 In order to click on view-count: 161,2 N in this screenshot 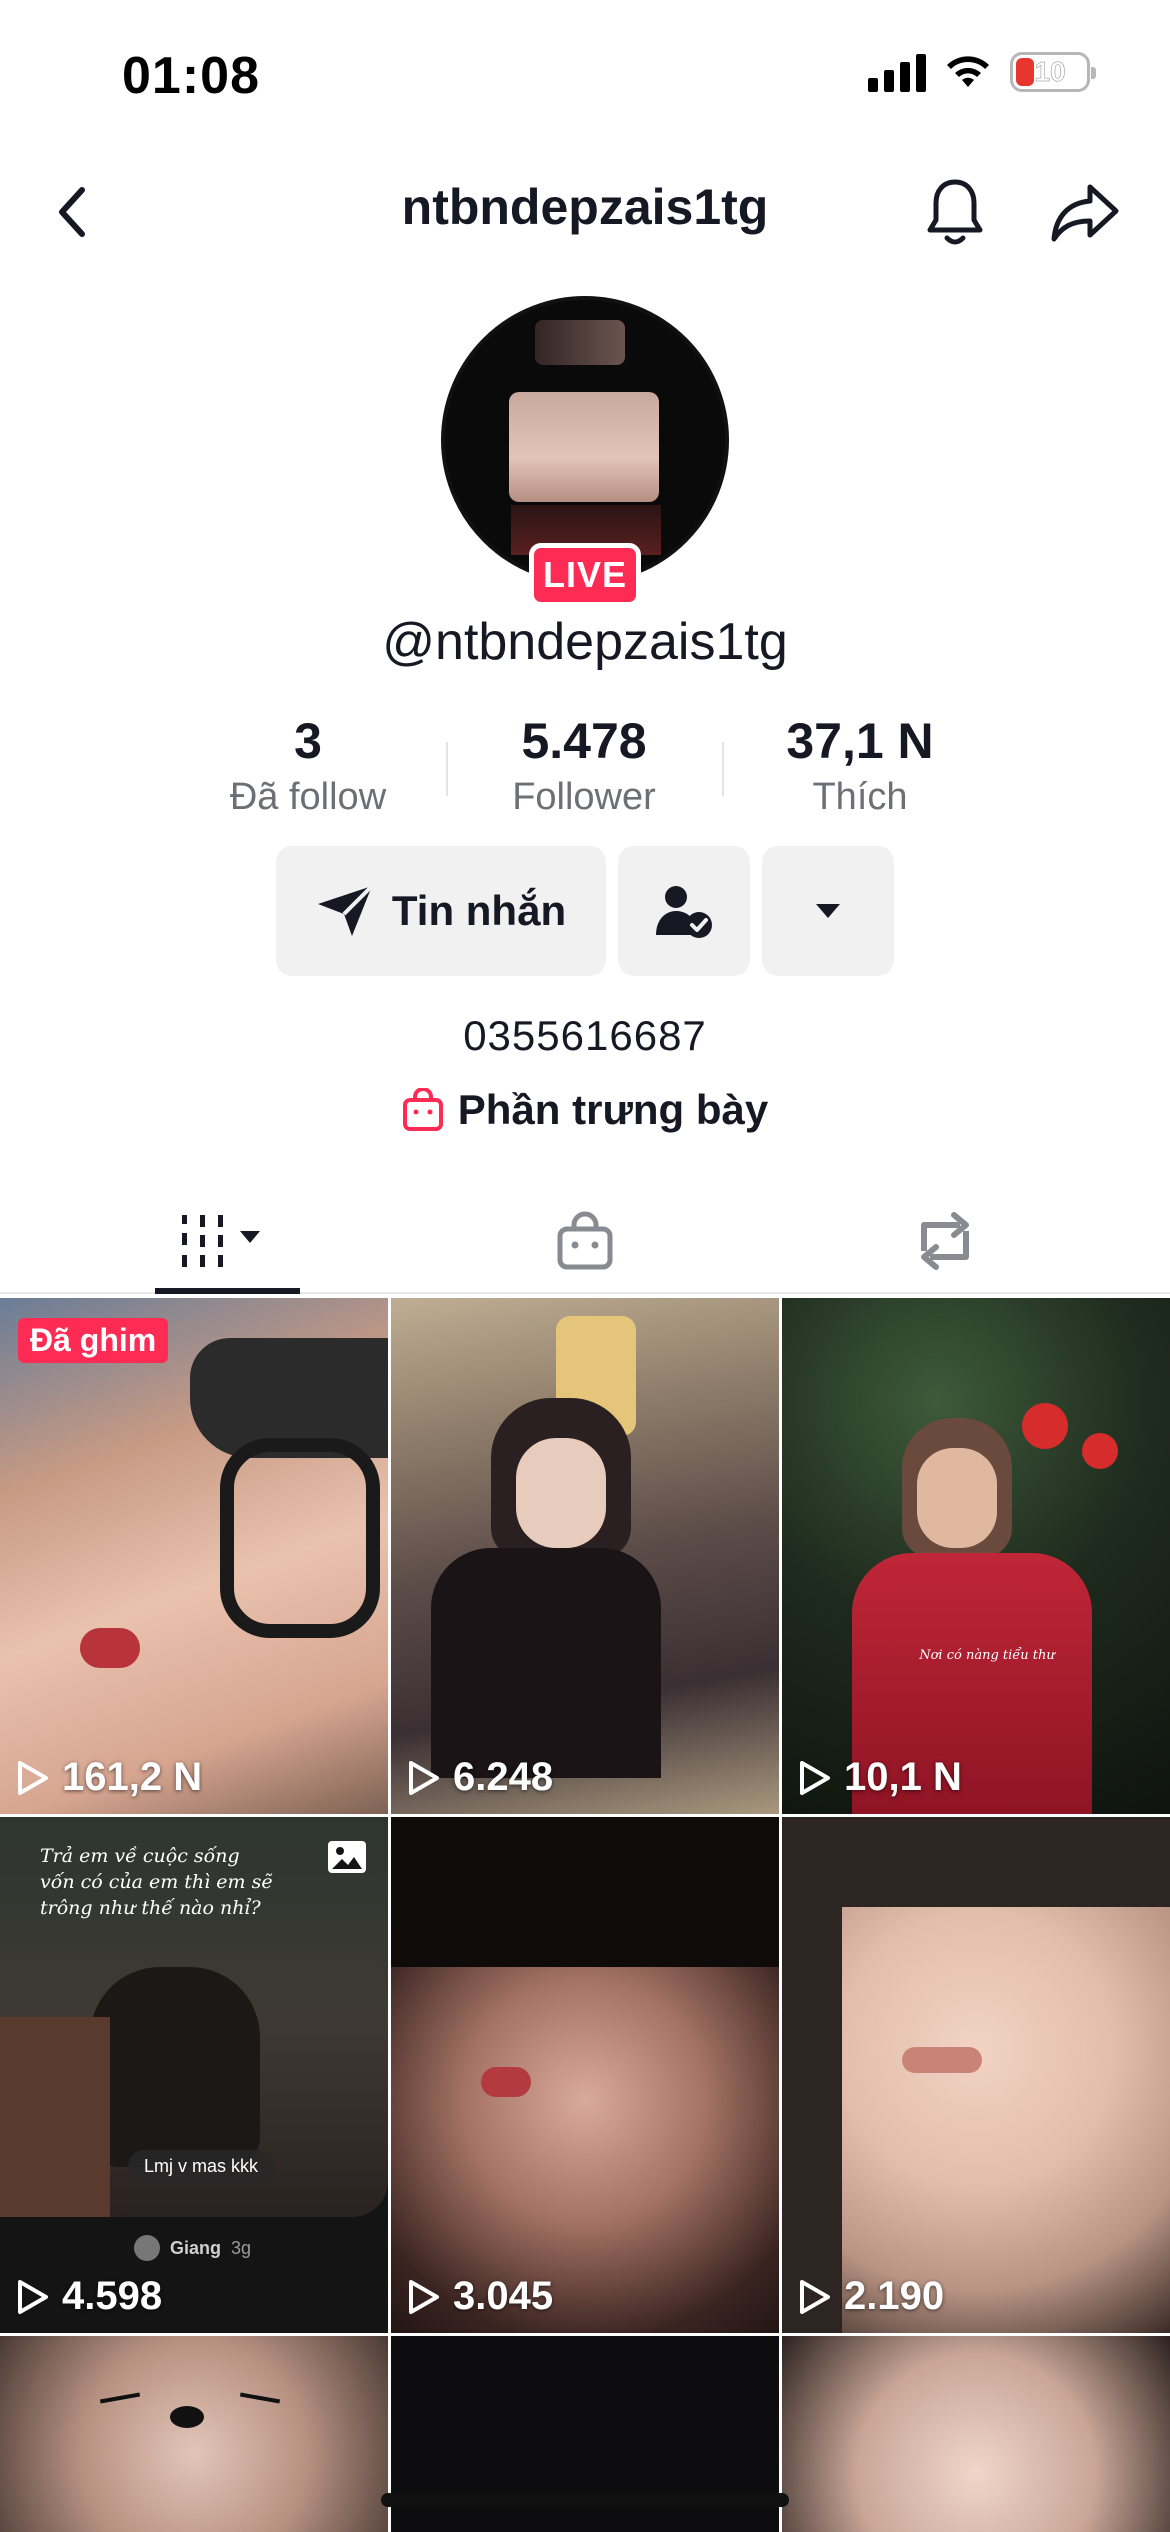, I will do `click(109, 1777)`.